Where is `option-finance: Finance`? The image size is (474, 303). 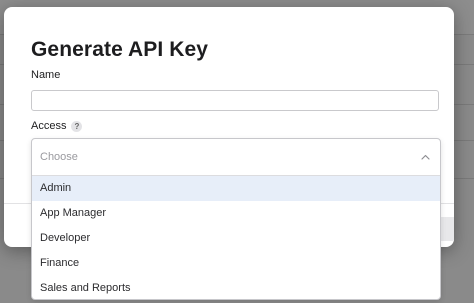
option-finance: Finance is located at coordinates (236, 262).